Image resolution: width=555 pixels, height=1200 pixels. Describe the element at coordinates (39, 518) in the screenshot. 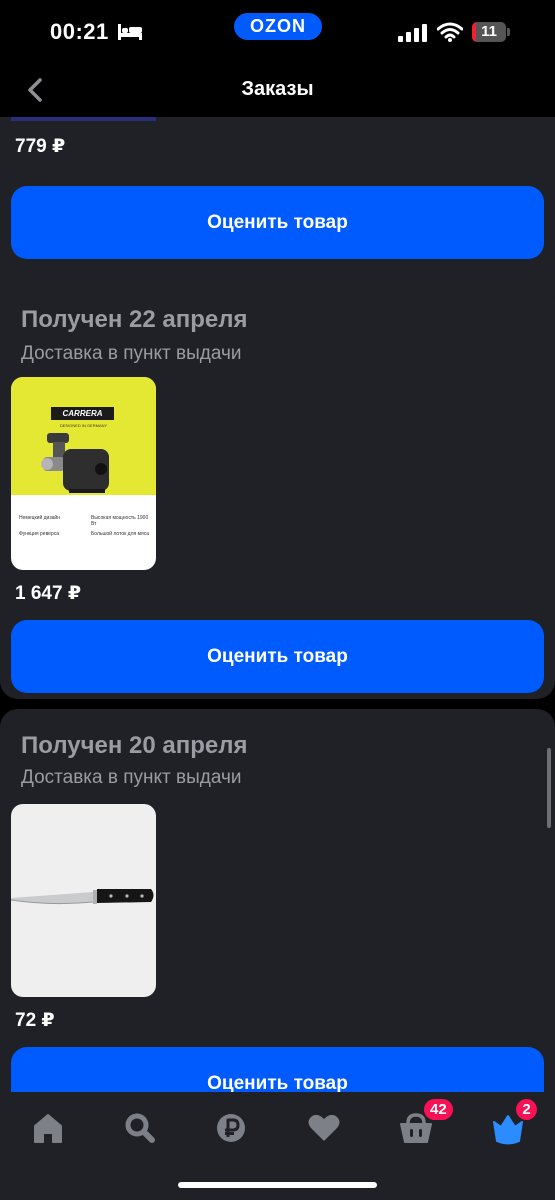

I see `product-feature: Немецкий дизайн` at that location.